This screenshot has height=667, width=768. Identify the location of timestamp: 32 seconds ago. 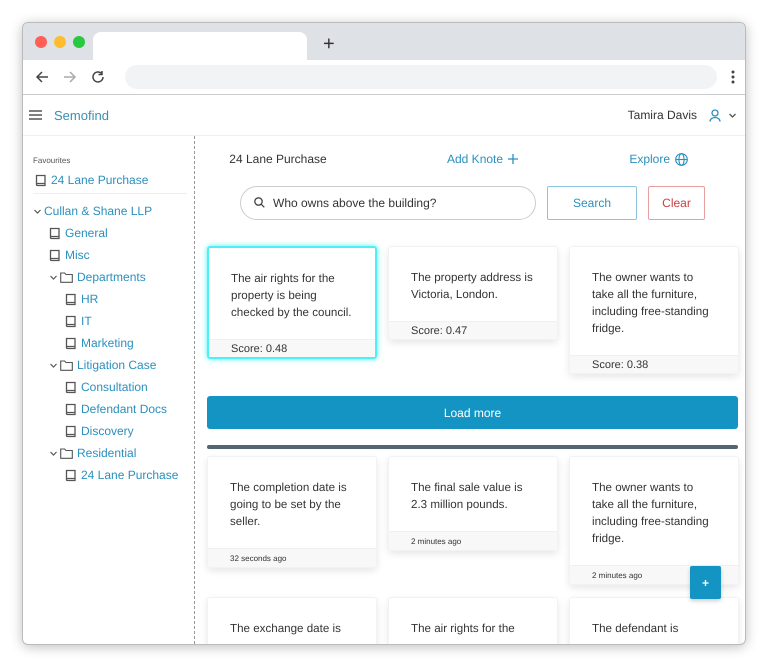
(292, 557).